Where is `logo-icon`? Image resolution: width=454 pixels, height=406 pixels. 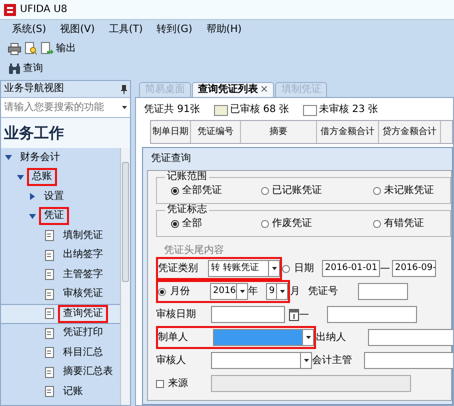 logo-icon is located at coordinates (10, 10).